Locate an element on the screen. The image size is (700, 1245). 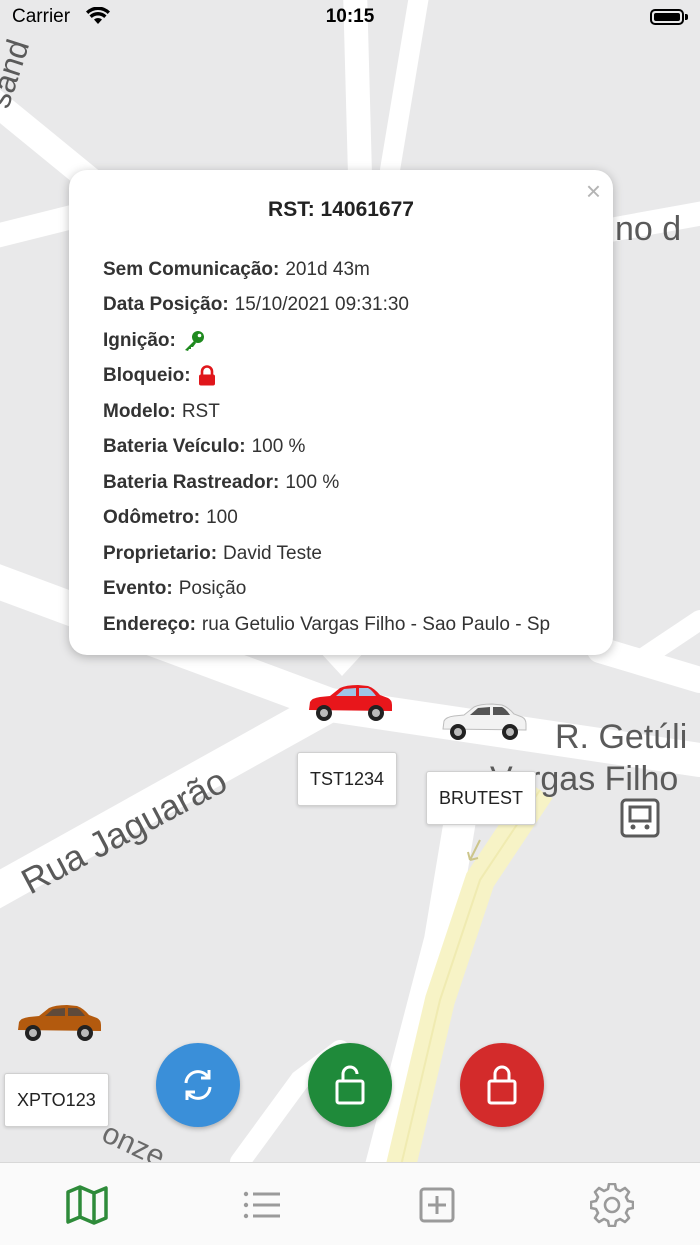
info-row-evento: Evento: Posição is located at coordinates (175, 589).